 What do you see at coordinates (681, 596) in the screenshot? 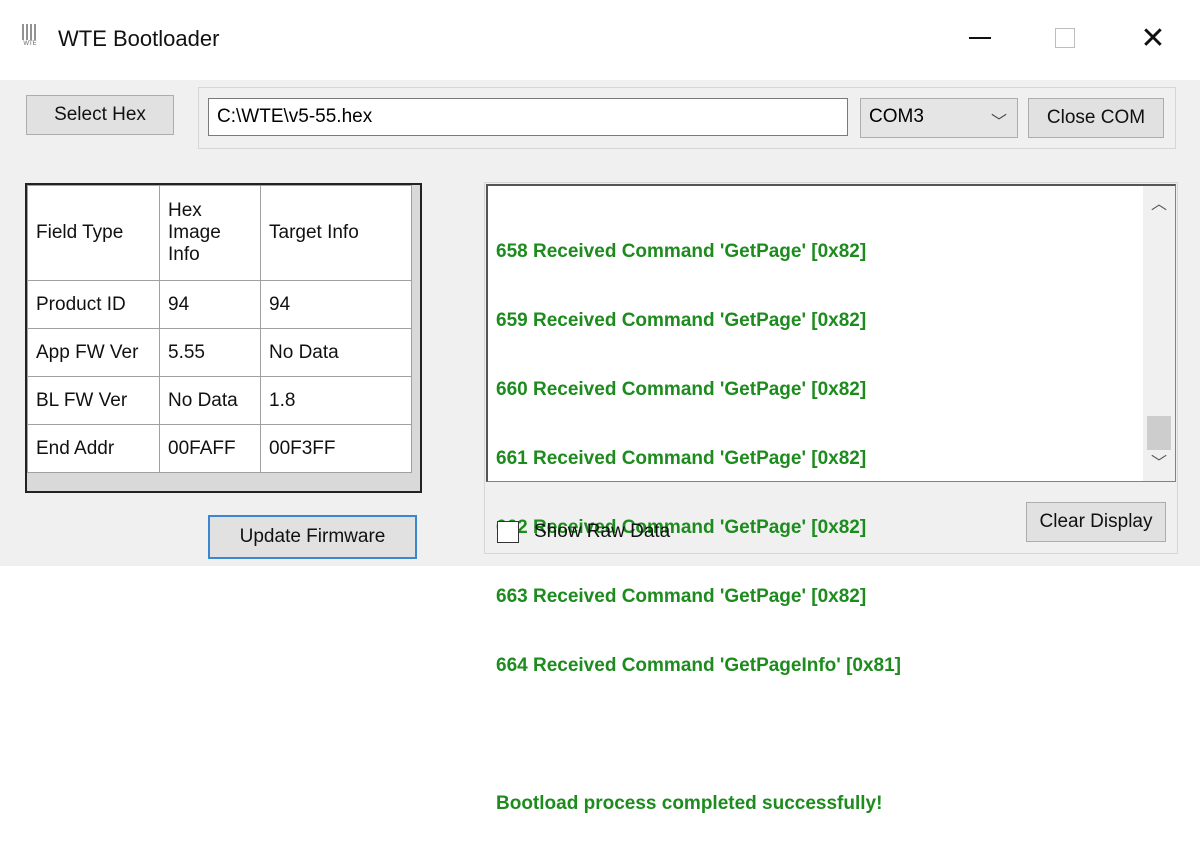
I see `log-line: 663 Received Command 'GetPage' [0x82]` at bounding box center [681, 596].